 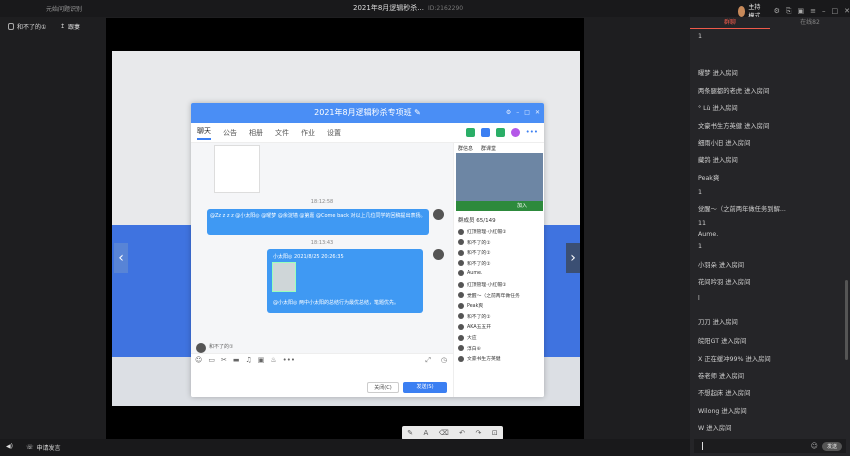 What do you see at coordinates (428, 360) in the screenshot?
I see `expand-icon: ⤢` at bounding box center [428, 360].